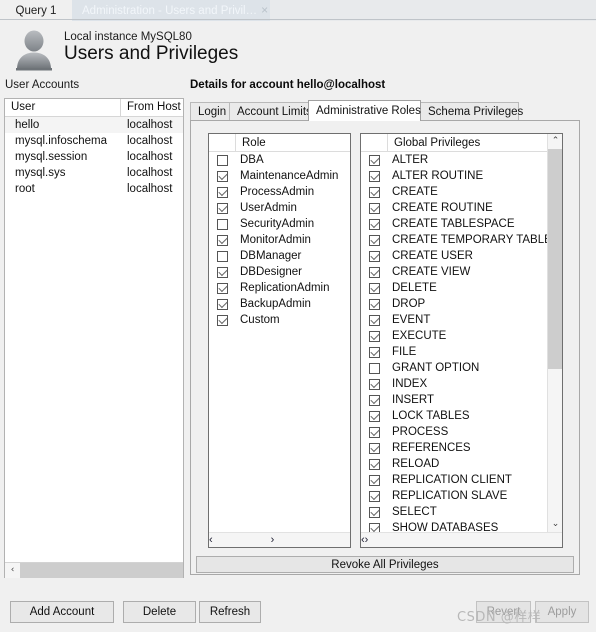 This screenshot has height=632, width=596. What do you see at coordinates (461, 320) in the screenshot?
I see `list-item: EVENT` at bounding box center [461, 320].